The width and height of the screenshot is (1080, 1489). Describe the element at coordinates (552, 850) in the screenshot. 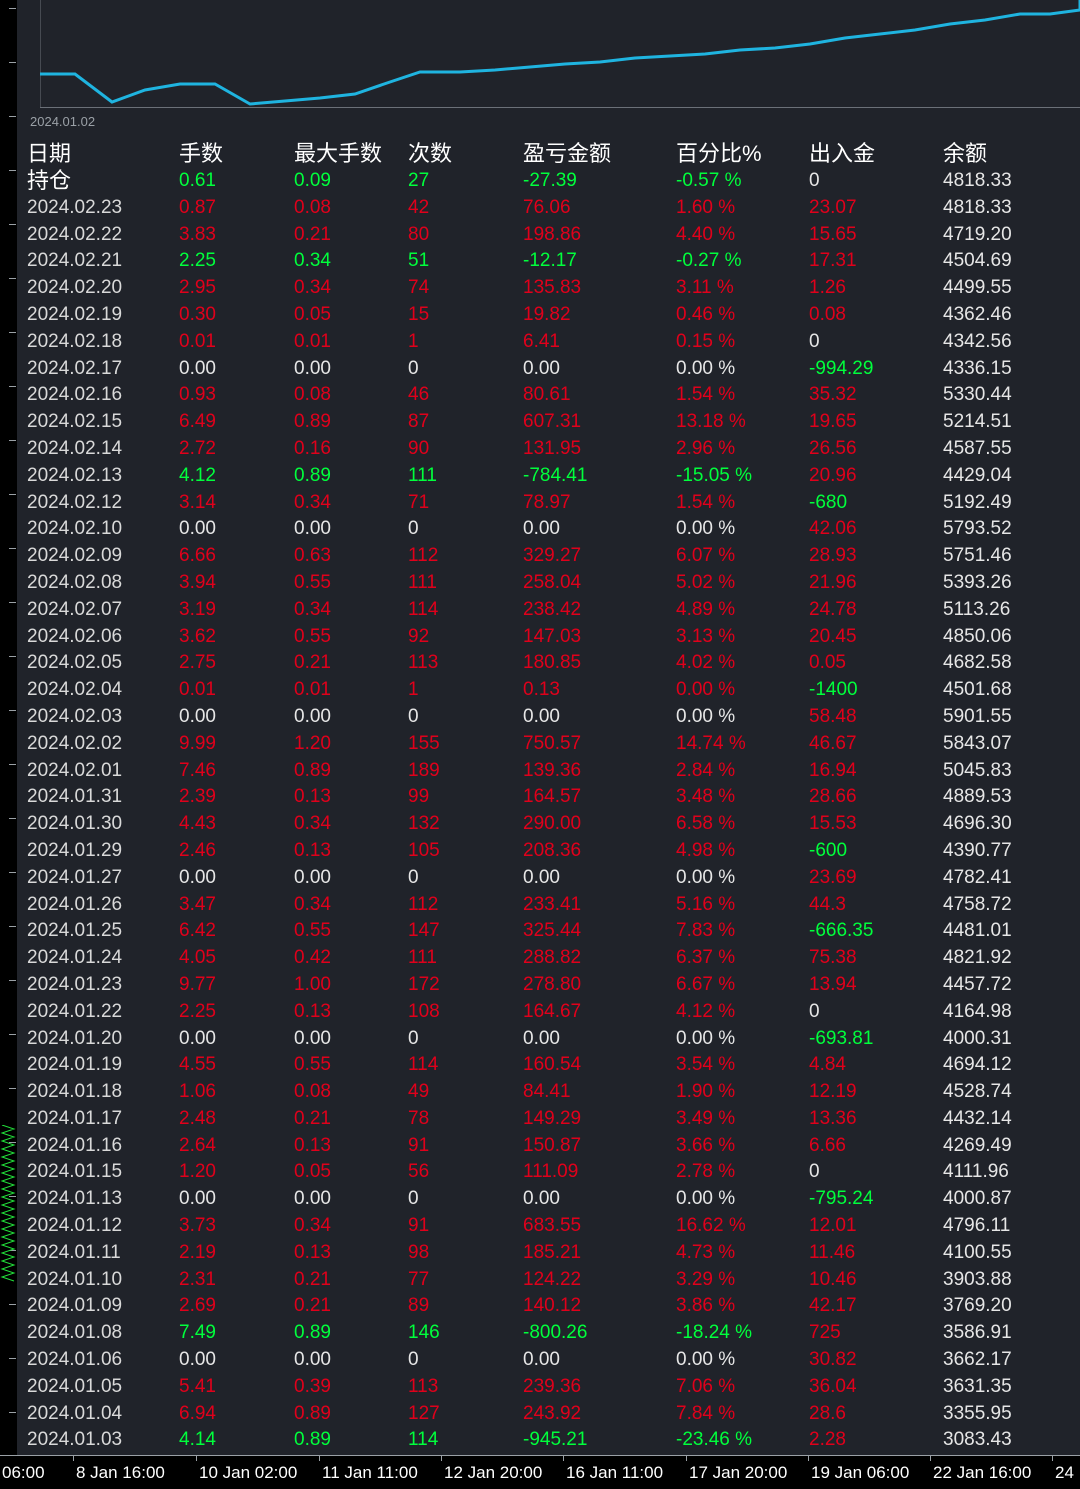

I see `cell-pnl: 208.36` at that location.